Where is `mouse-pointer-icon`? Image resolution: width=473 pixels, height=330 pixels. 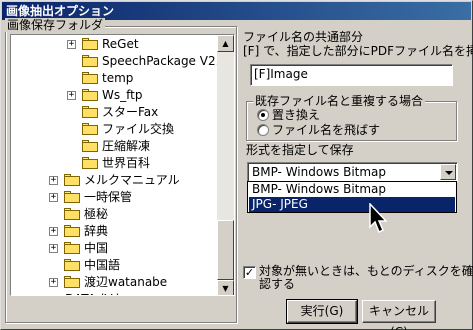 mouse-pointer-icon is located at coordinates (378, 218).